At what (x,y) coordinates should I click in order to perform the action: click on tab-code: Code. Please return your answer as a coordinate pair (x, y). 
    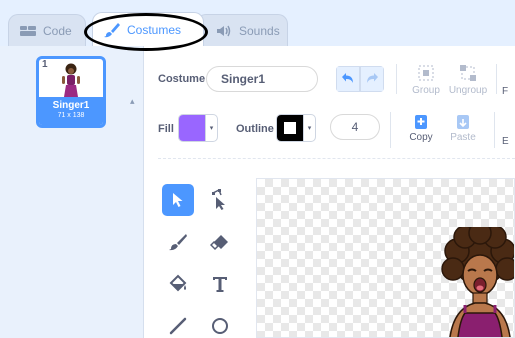
    Looking at the image, I should click on (47, 30).